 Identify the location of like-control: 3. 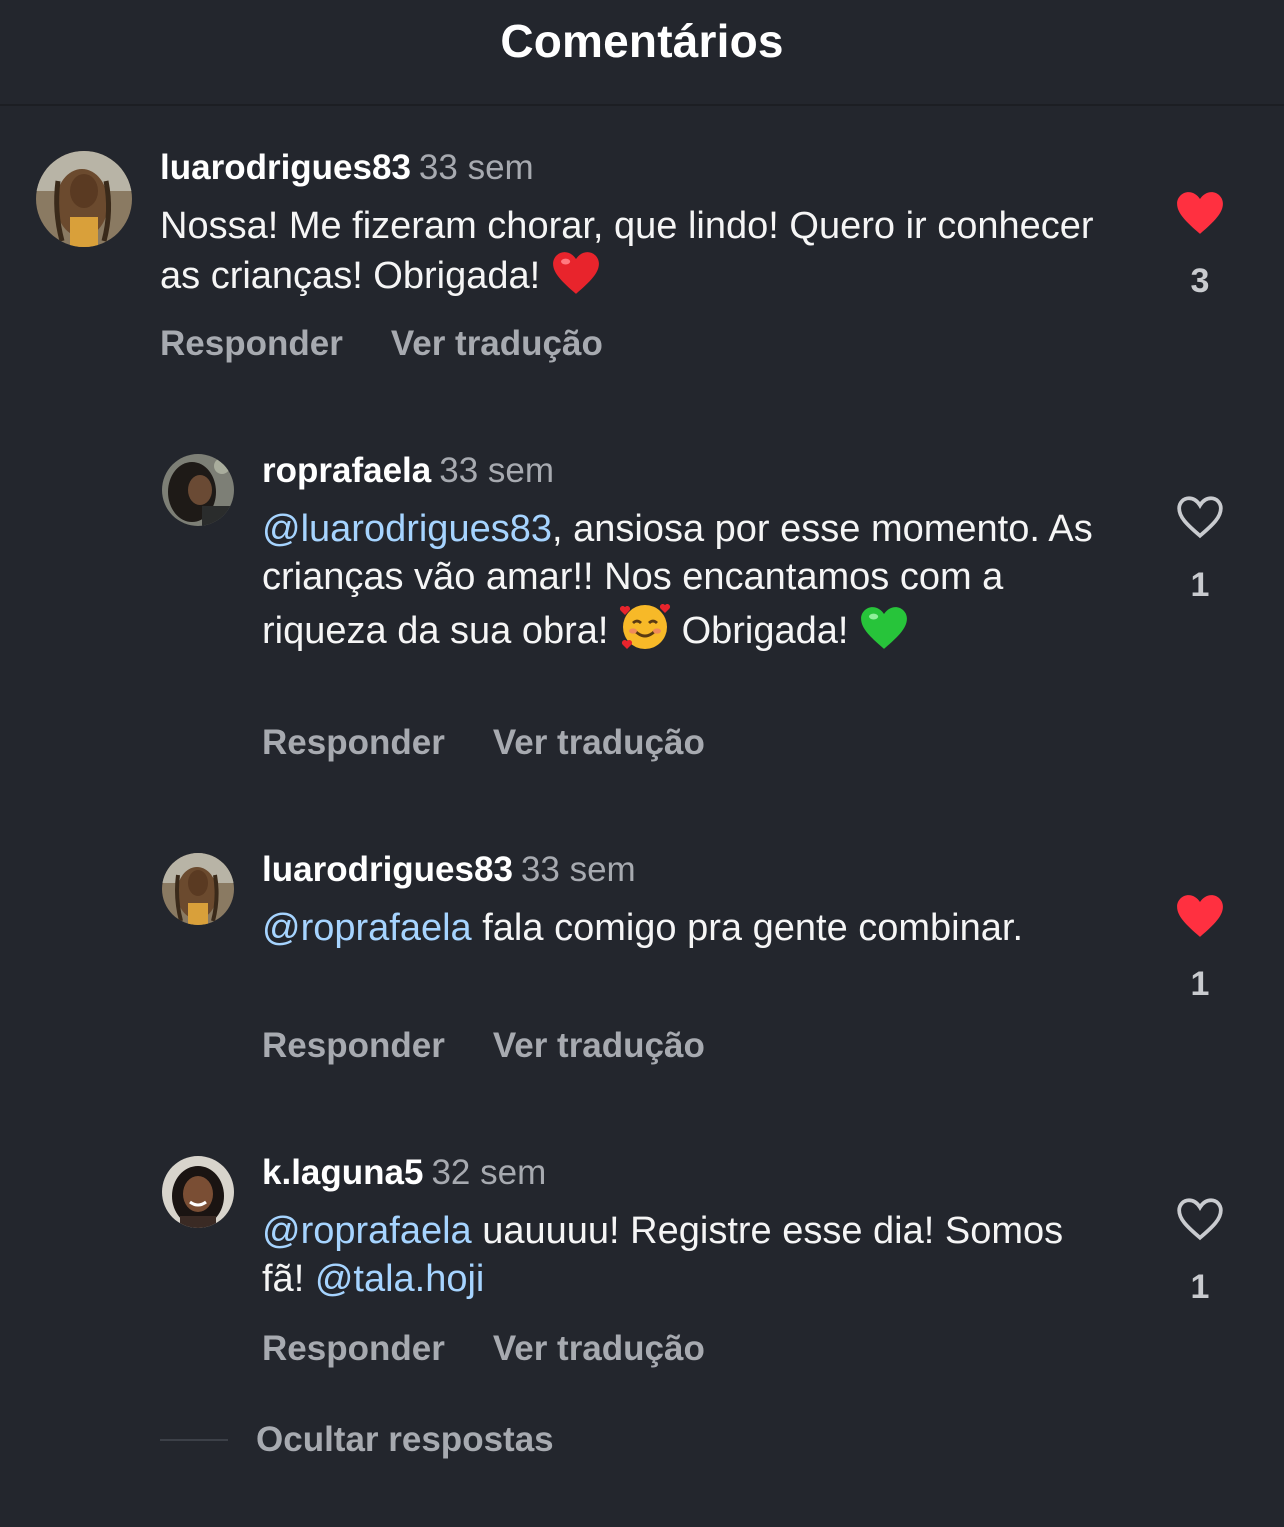
(1200, 245).